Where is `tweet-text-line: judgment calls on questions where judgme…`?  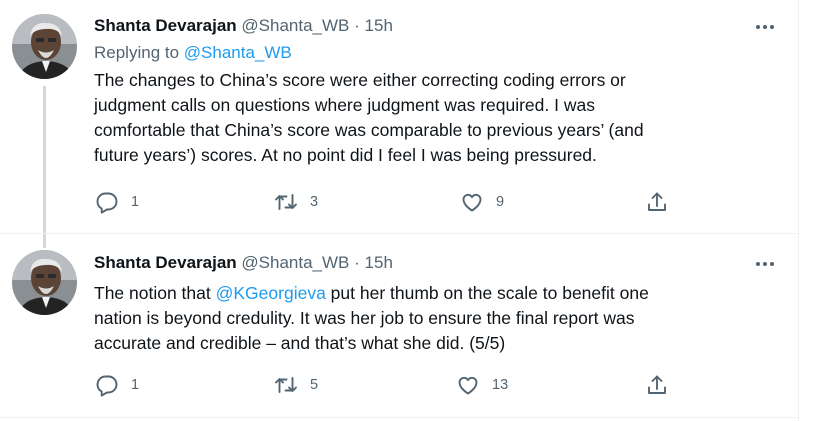
tweet-text-line: judgment calls on questions where judgme… is located at coordinates (344, 105).